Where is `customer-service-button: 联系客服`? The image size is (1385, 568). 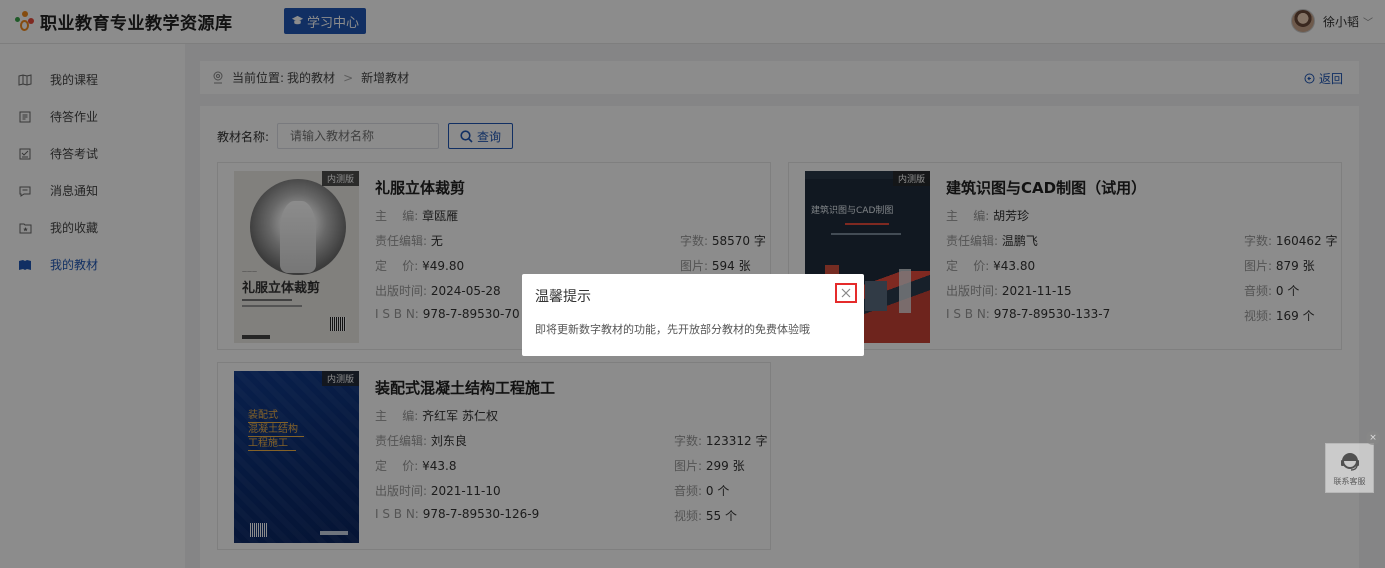
customer-service-button: 联系客服 is located at coordinates (1349, 468).